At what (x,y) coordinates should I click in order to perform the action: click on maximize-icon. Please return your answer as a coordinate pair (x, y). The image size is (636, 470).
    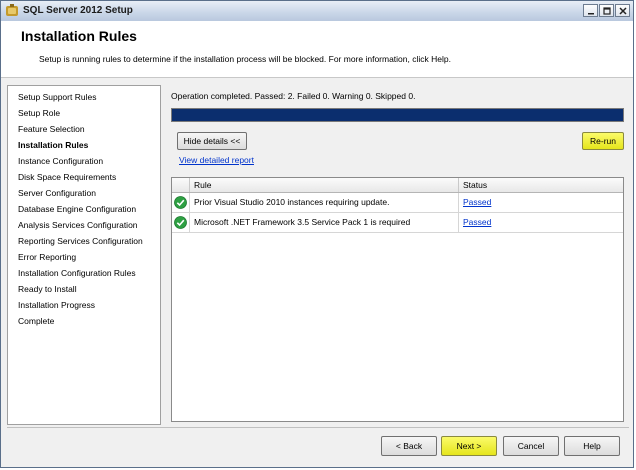
    Looking at the image, I should click on (606, 10).